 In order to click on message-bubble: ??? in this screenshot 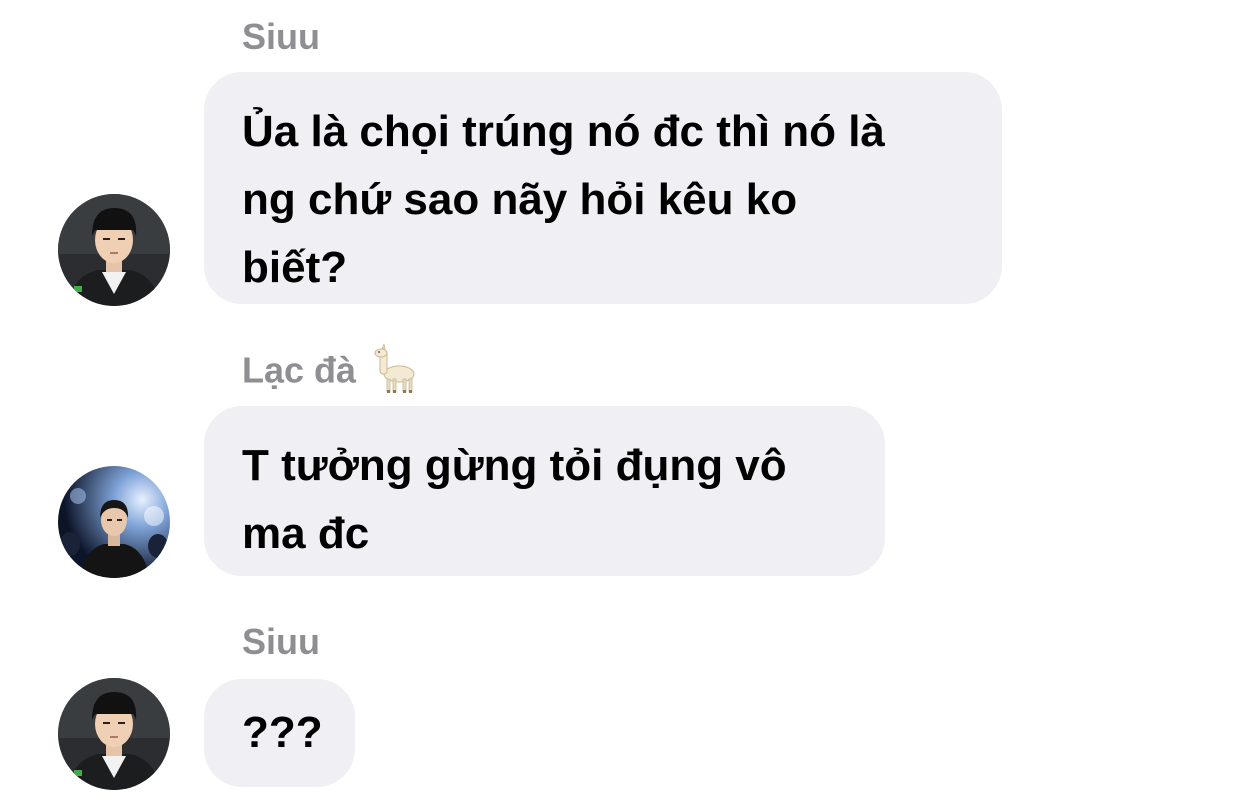, I will do `click(279, 733)`.